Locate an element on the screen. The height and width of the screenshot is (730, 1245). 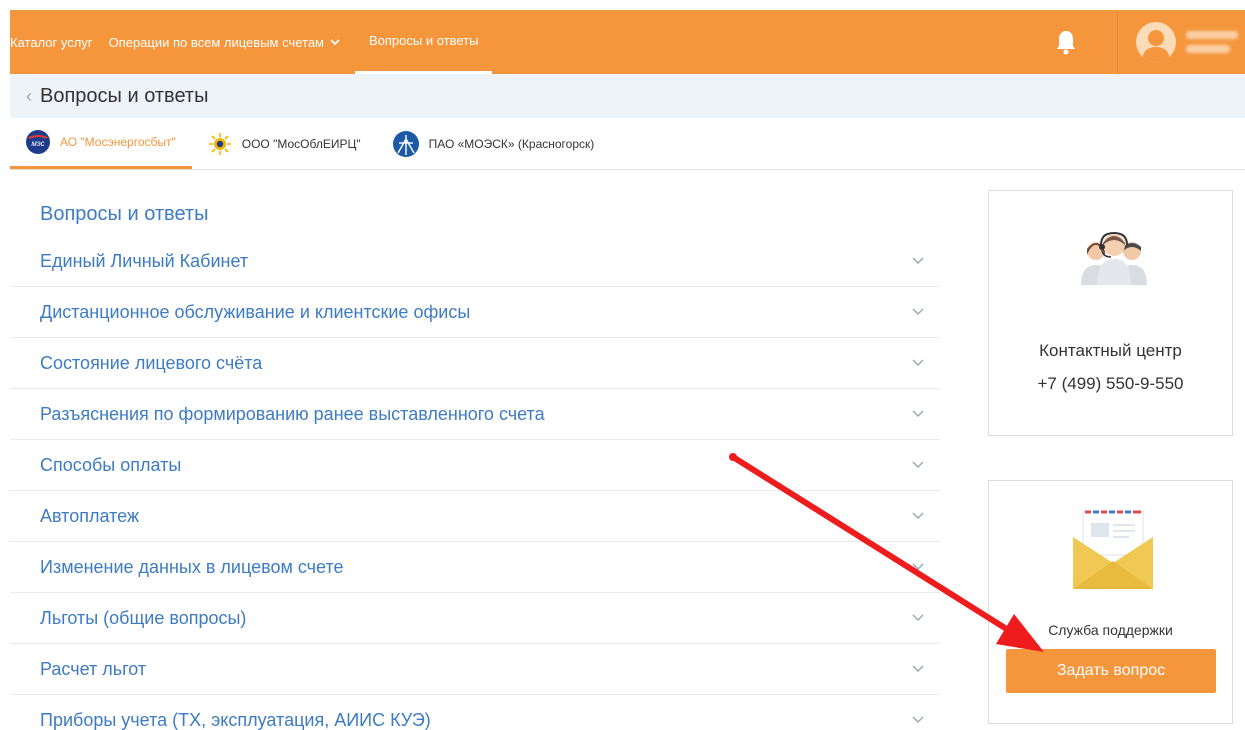
envelope-icon is located at coordinates (1113, 549).